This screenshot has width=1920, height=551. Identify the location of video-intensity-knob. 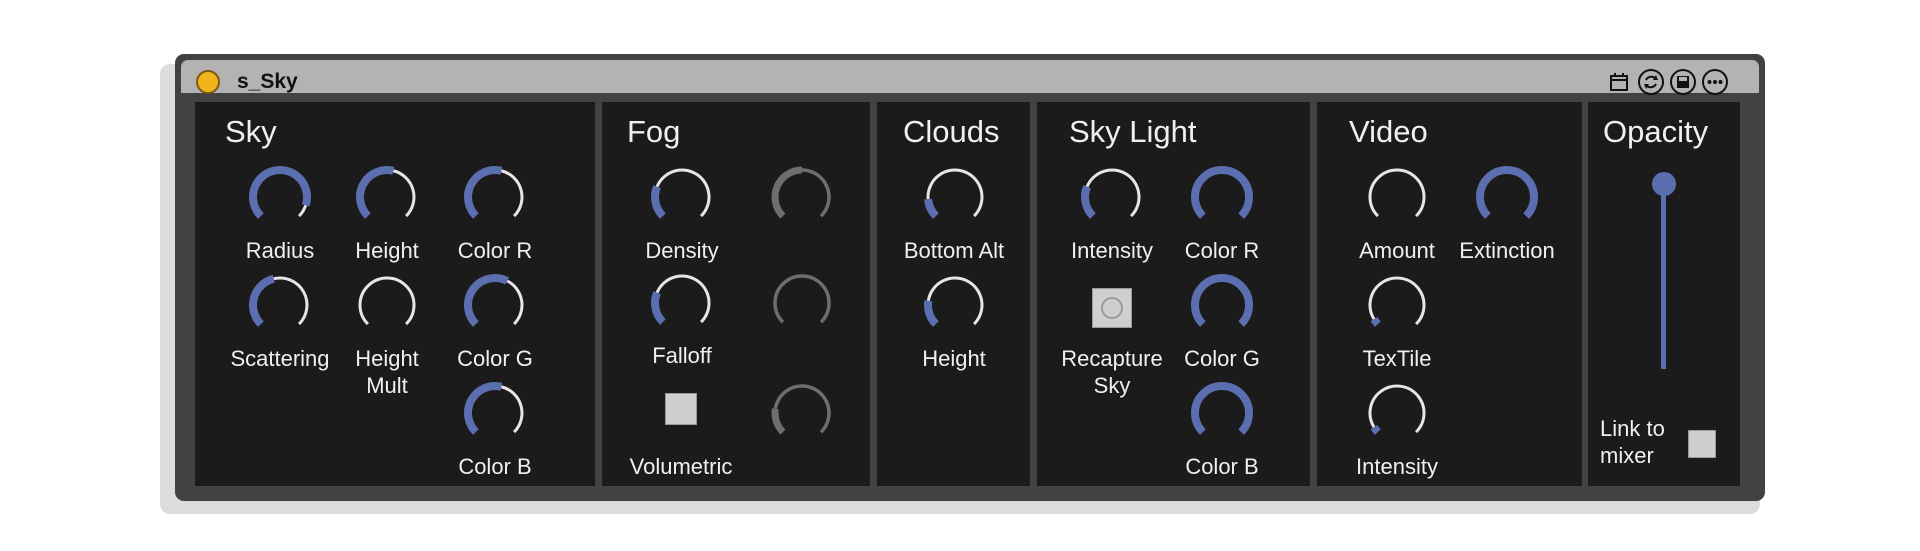
(1397, 413).